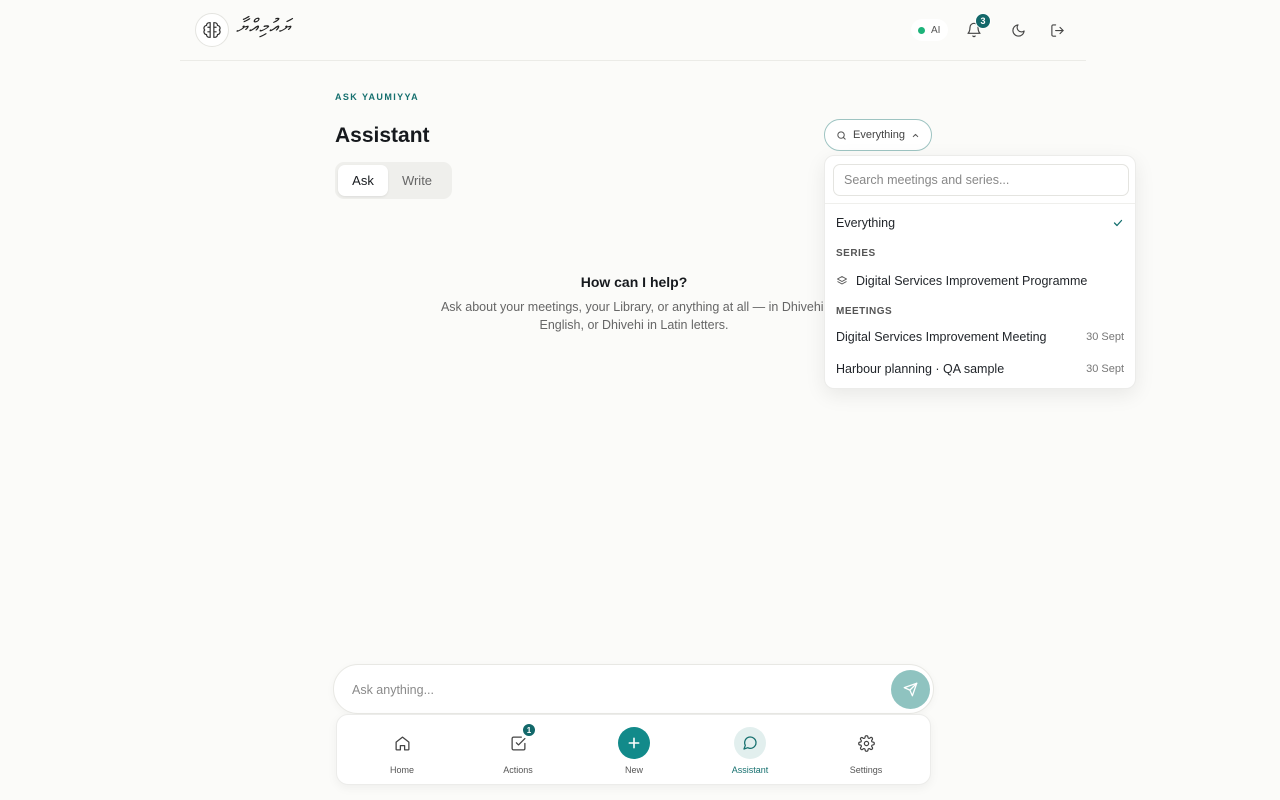 The width and height of the screenshot is (1280, 800). Describe the element at coordinates (612, 690) in the screenshot. I see `ask-input` at that location.